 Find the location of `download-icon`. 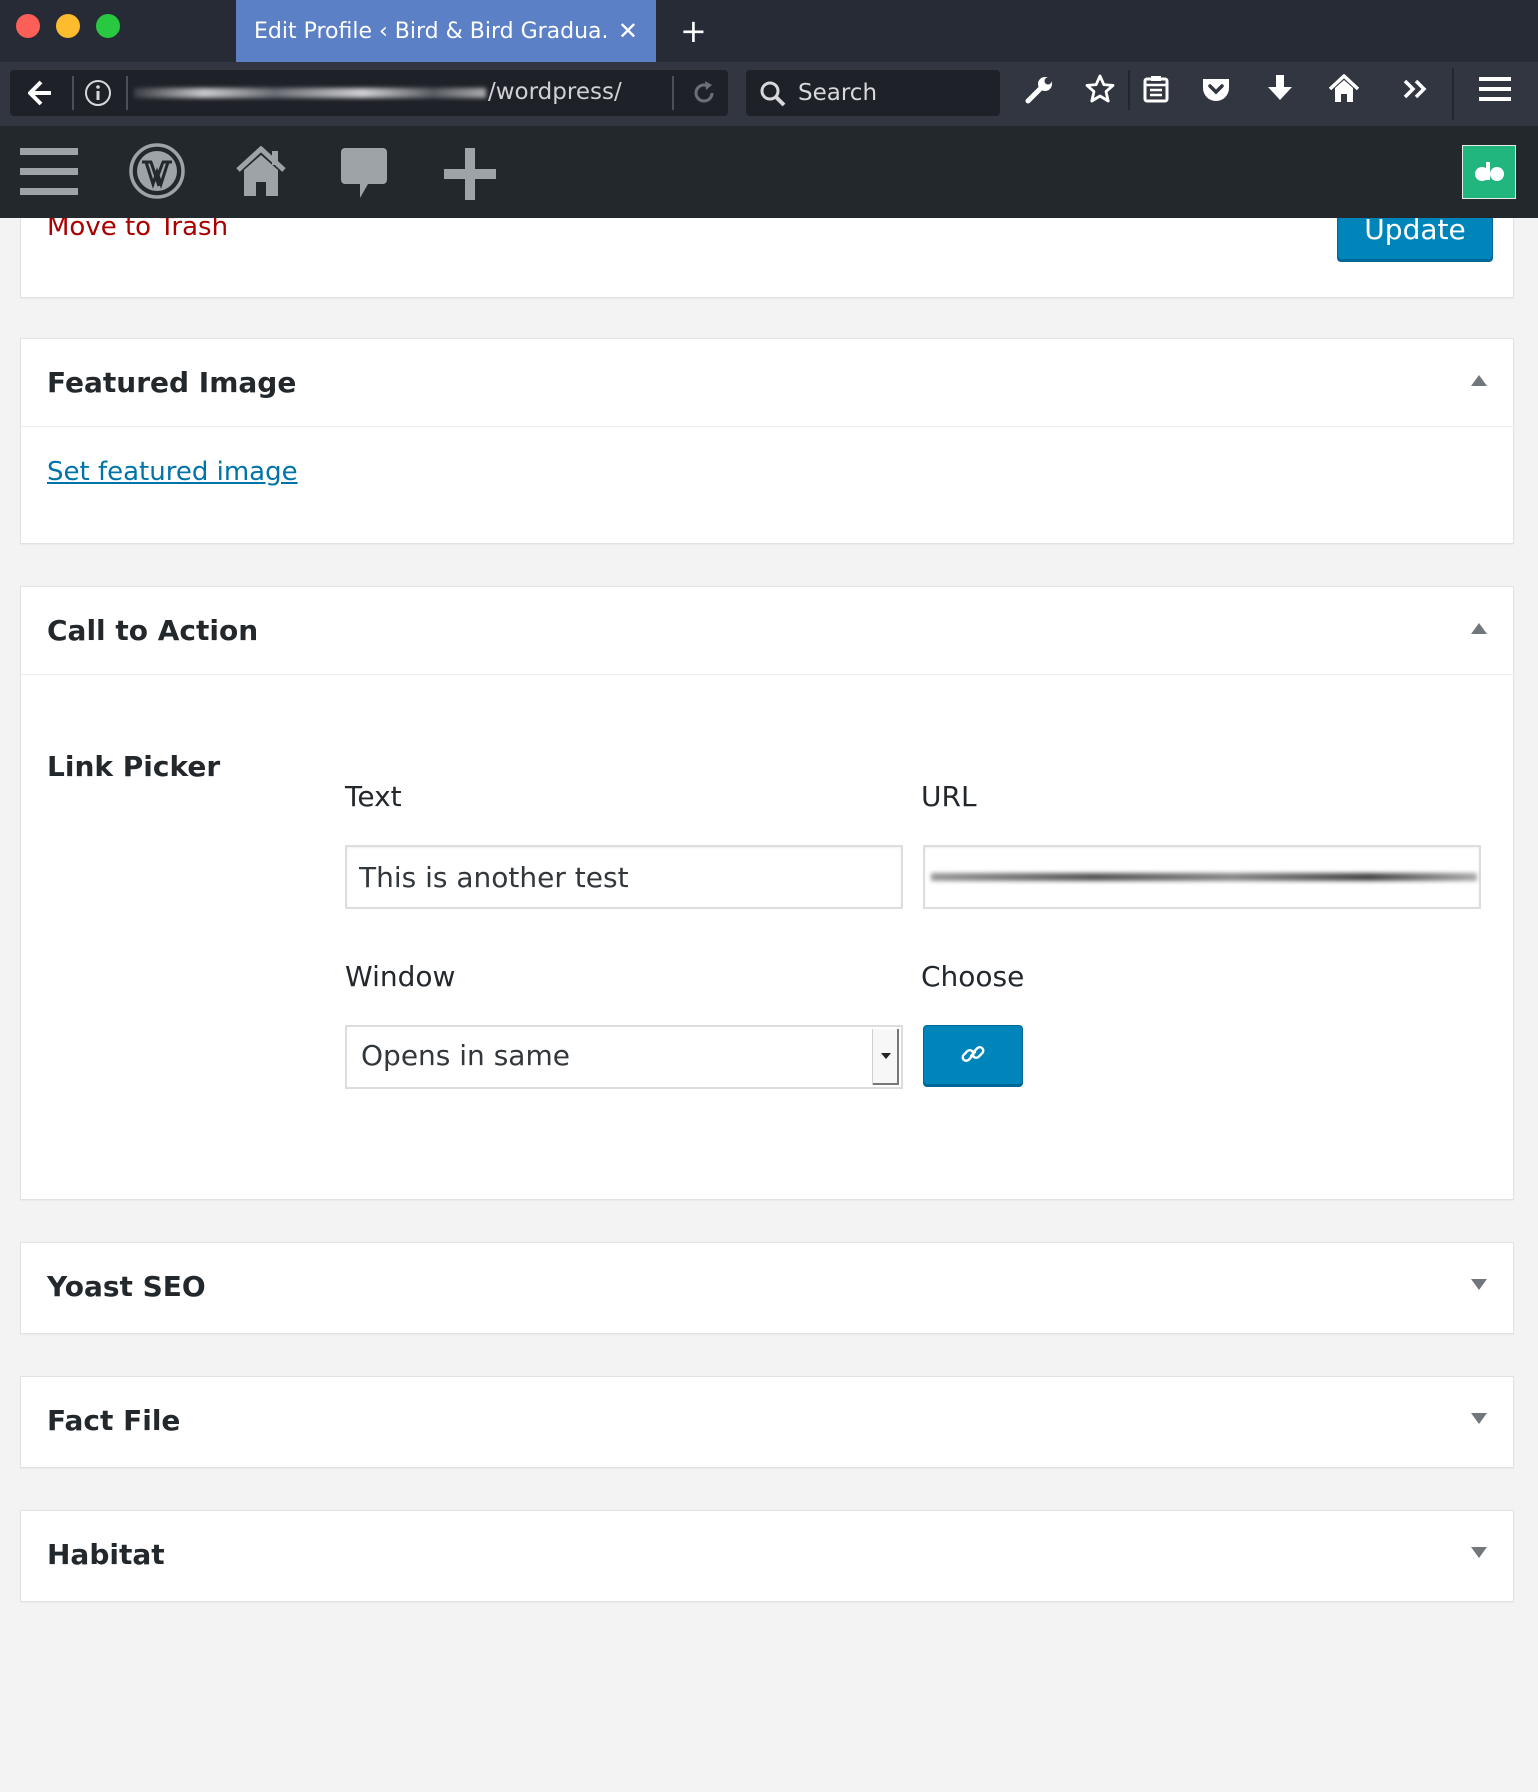

download-icon is located at coordinates (1280, 91).